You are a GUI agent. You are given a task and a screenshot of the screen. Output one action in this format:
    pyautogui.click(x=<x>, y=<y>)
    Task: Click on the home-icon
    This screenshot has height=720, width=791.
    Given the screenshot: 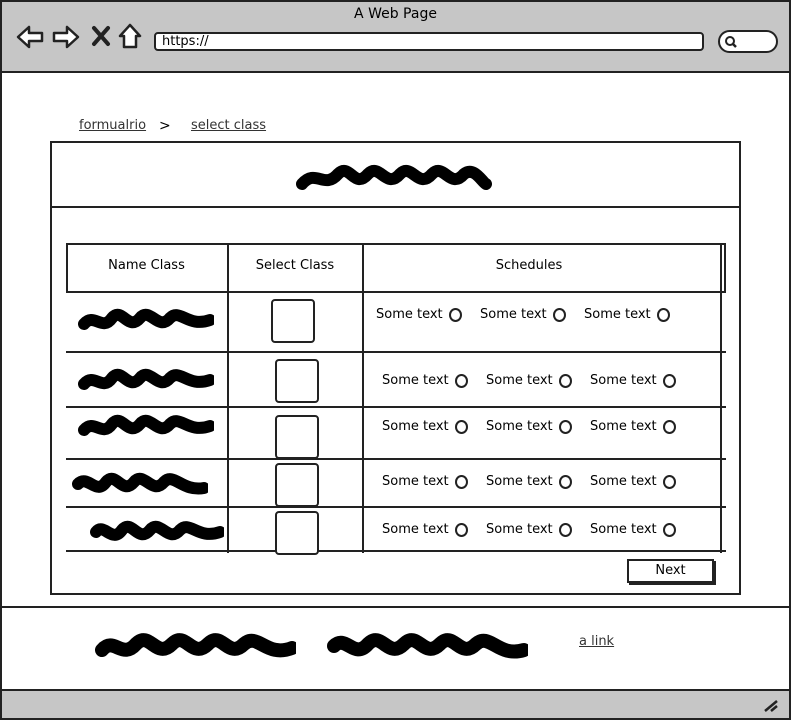 What is the action you would take?
    pyautogui.click(x=134, y=39)
    